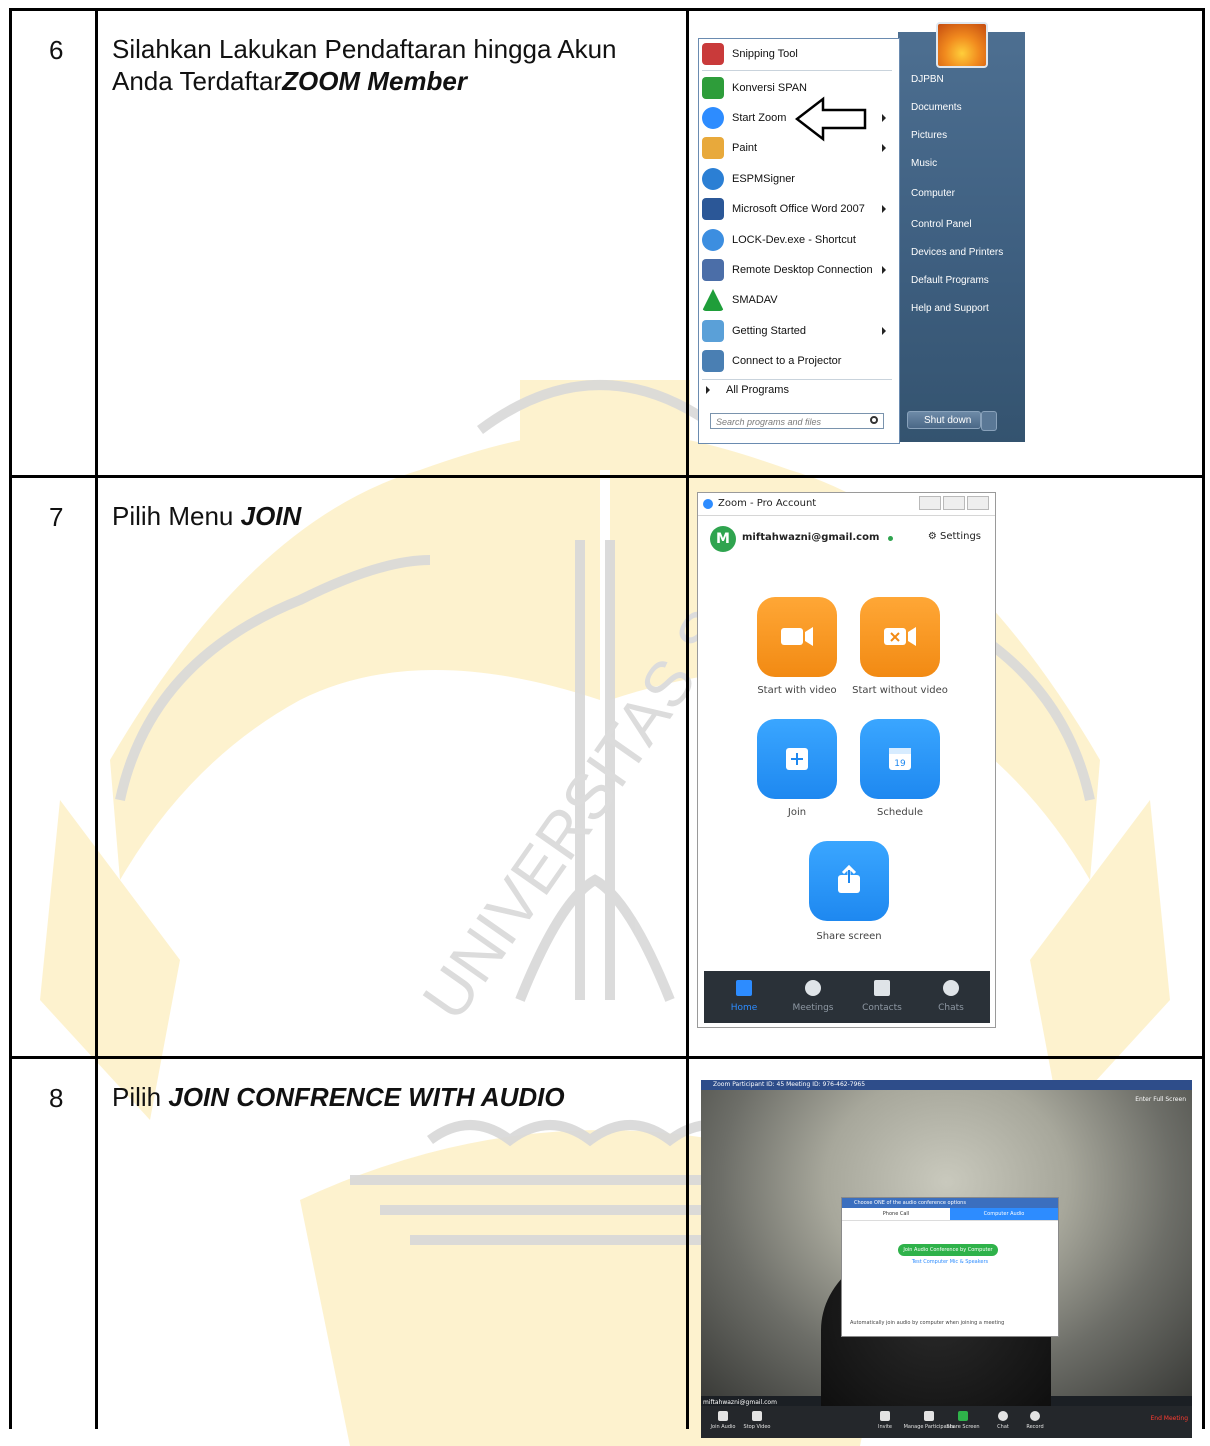 The height and width of the screenshot is (1446, 1210). I want to click on contacts-icon, so click(882, 988).